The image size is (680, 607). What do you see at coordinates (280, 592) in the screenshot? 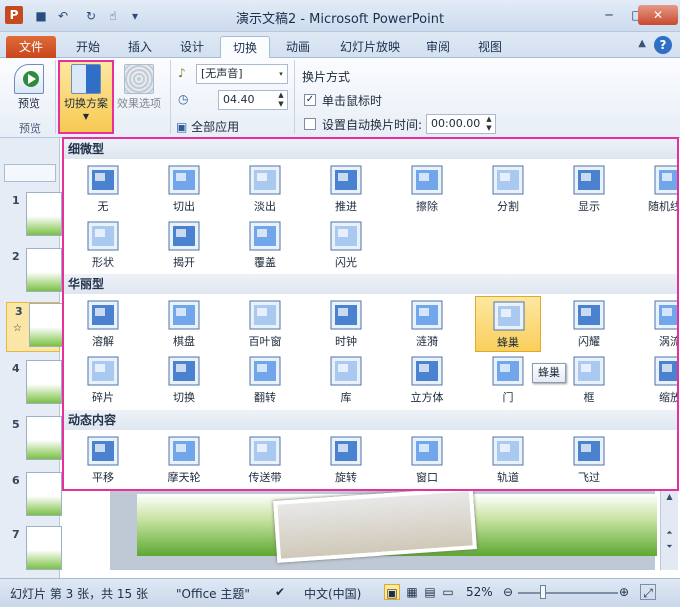
I see `spellcheck-icon: ✔` at bounding box center [280, 592].